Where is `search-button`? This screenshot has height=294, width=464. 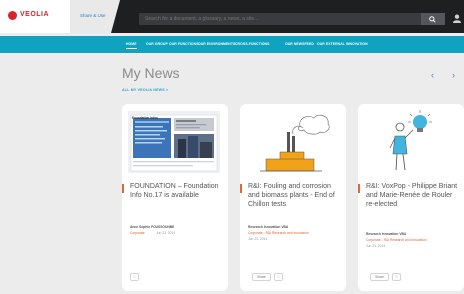
search-button is located at coordinates (433, 19).